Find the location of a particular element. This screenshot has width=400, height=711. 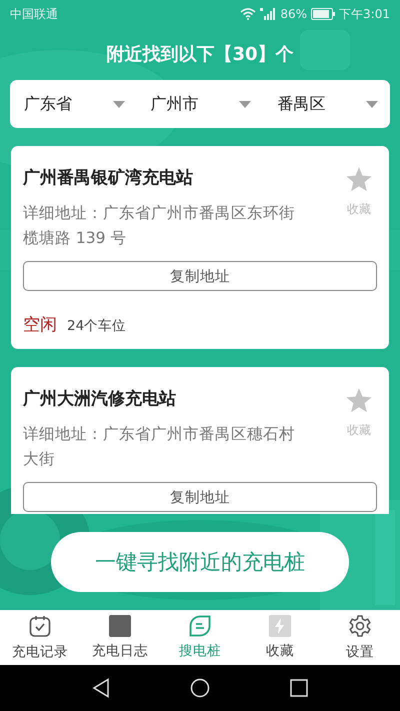

parking-spots: 24个车位 is located at coordinates (96, 326).